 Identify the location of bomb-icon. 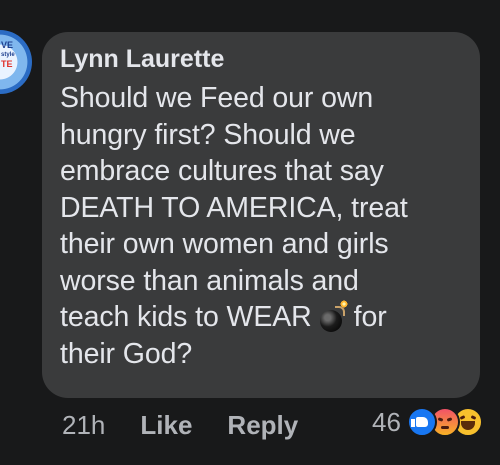
(333, 316).